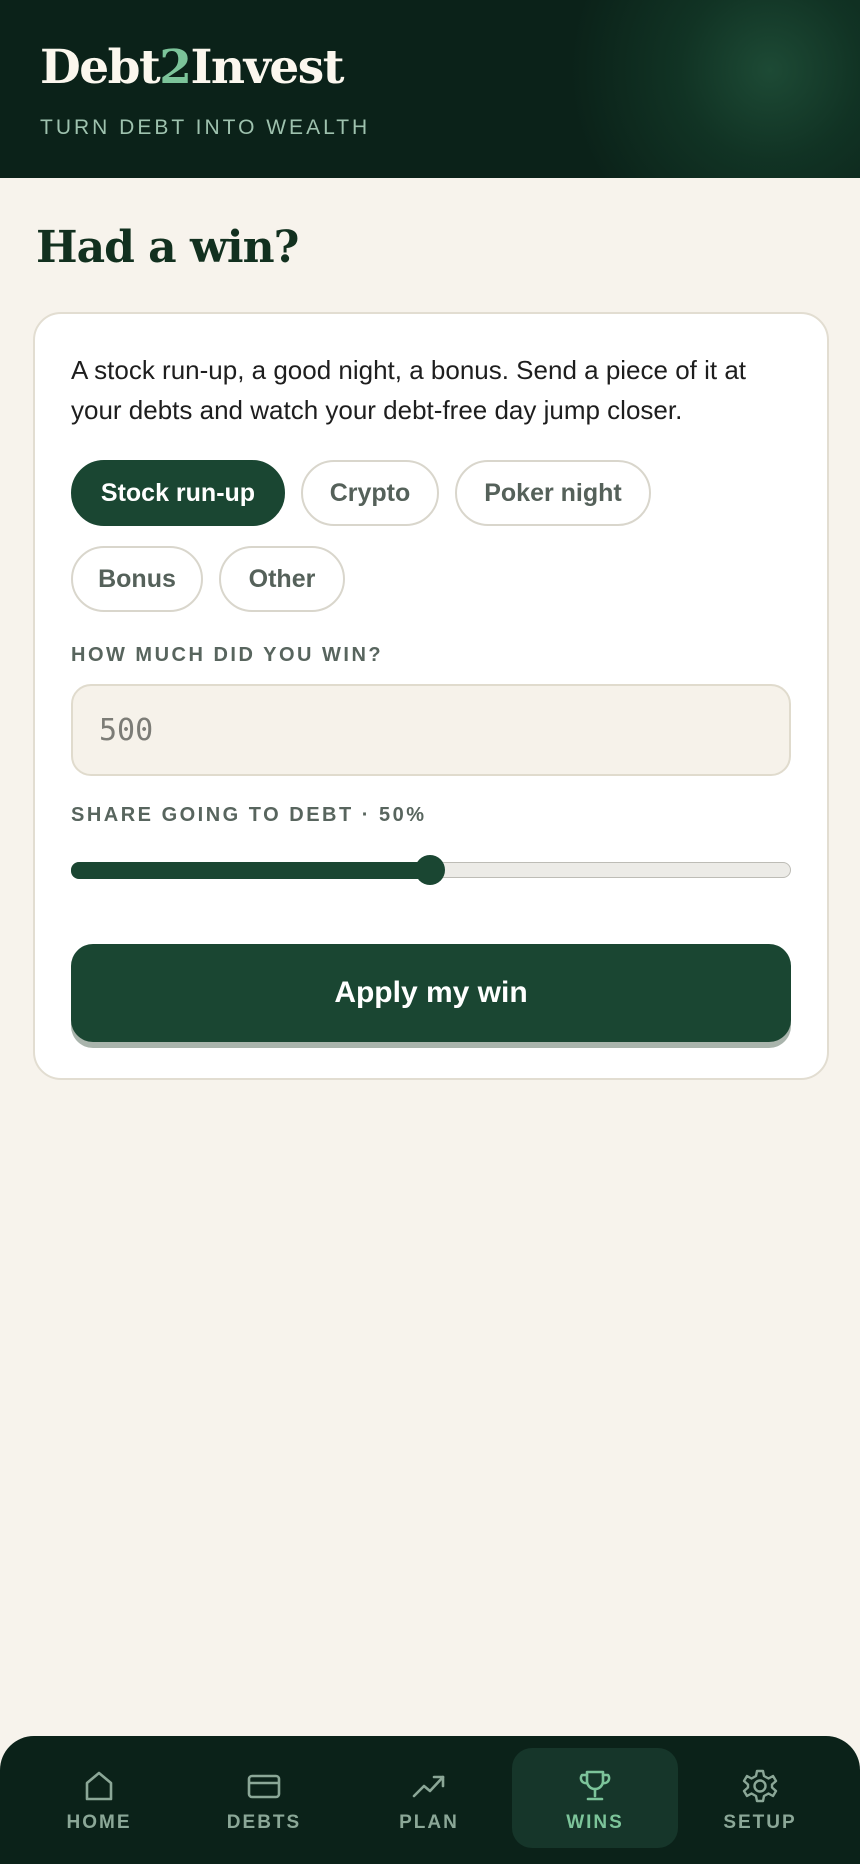  Describe the element at coordinates (760, 1786) in the screenshot. I see `gear-icon` at that location.